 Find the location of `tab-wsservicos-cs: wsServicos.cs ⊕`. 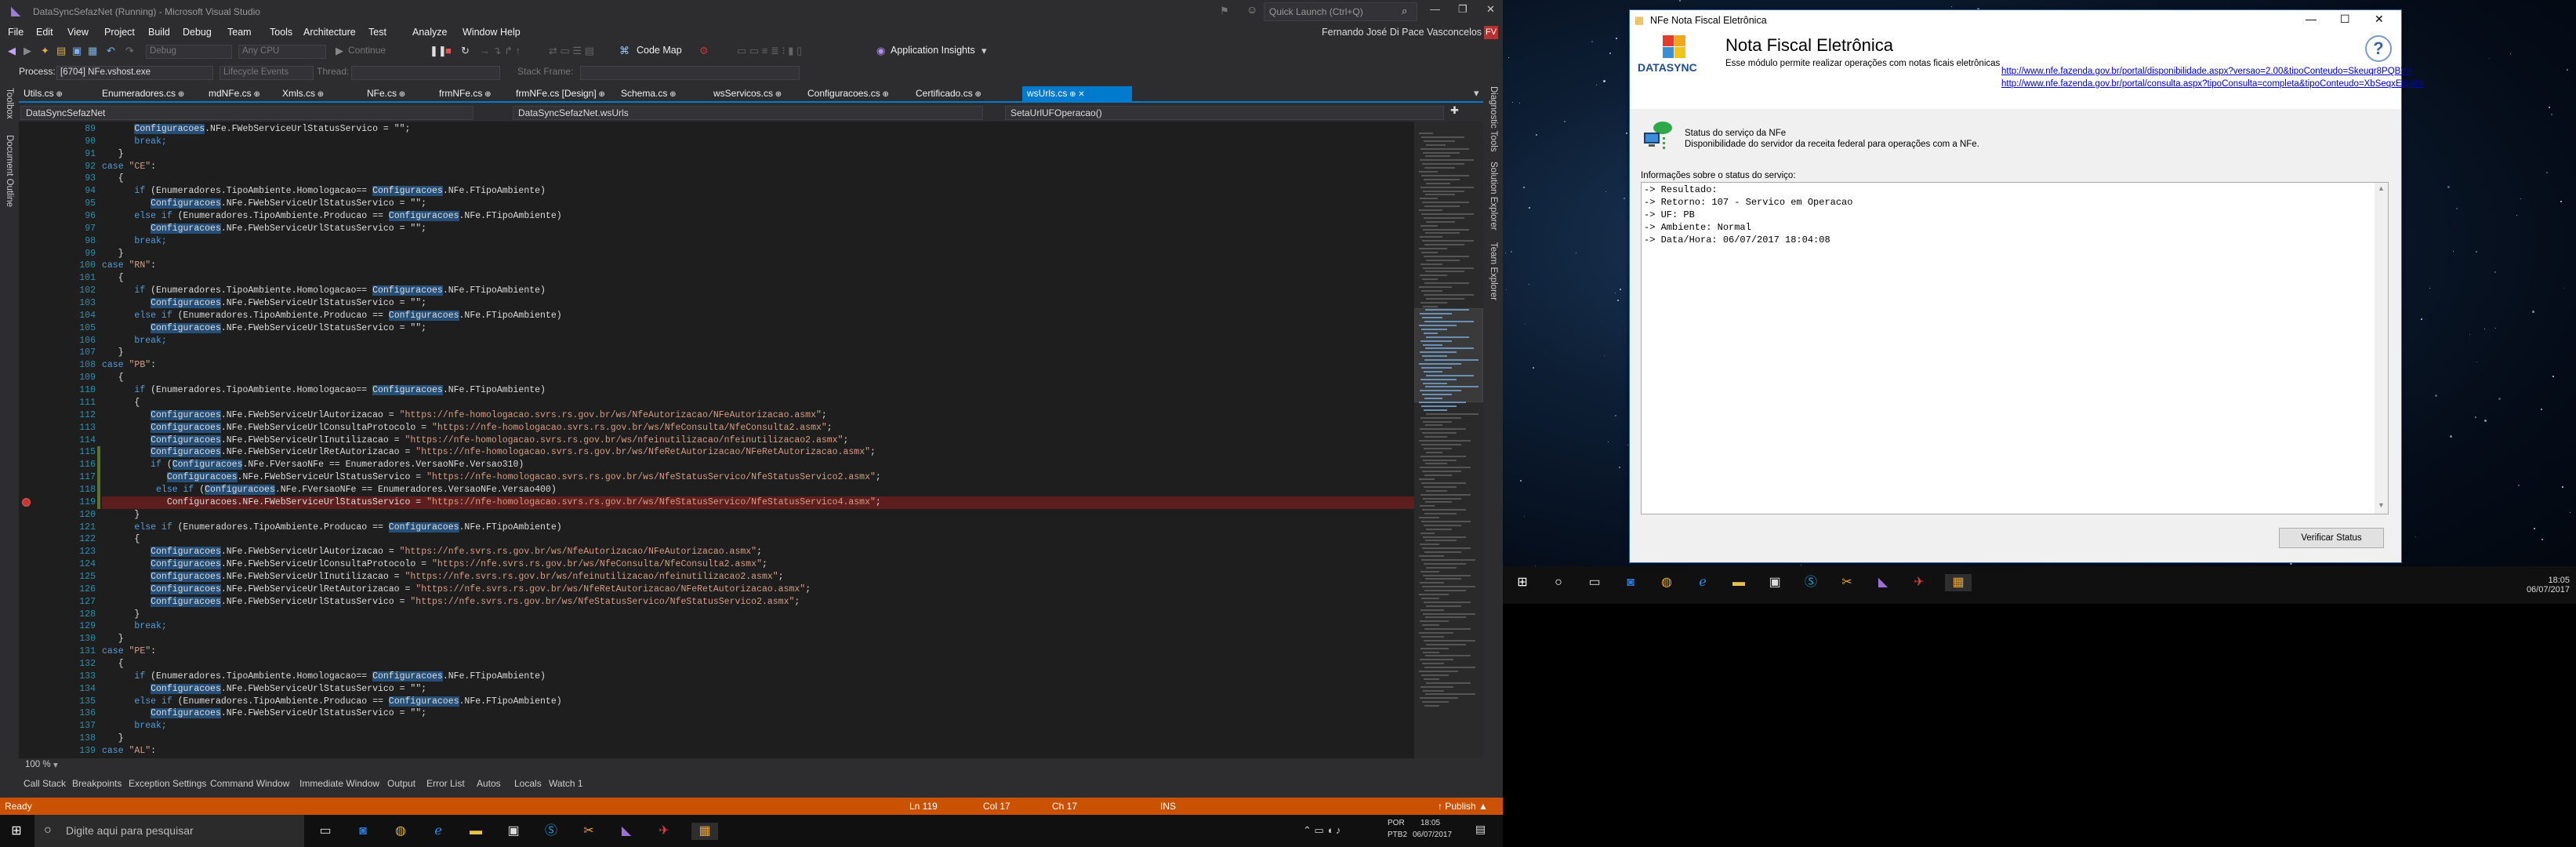

tab-wsservicos-cs: wsServicos.cs ⊕ is located at coordinates (753, 93).